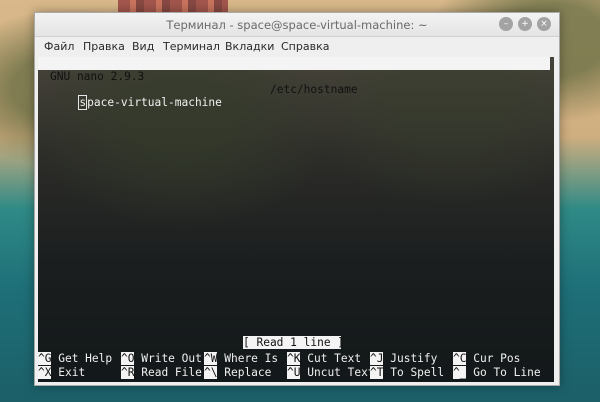 The height and width of the screenshot is (402, 600). Describe the element at coordinates (241, 358) in the screenshot. I see `shortcut-where-is: ^W Where Is` at that location.